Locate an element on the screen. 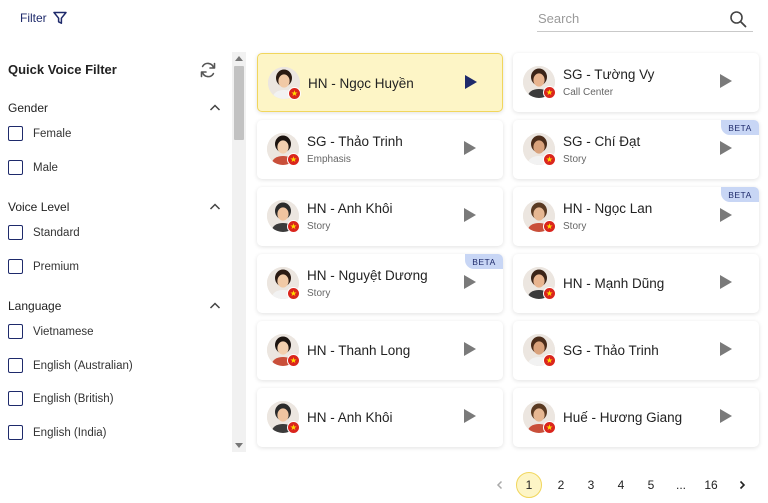  voice-card: ★ Huế - Hương Giang is located at coordinates (636, 417).